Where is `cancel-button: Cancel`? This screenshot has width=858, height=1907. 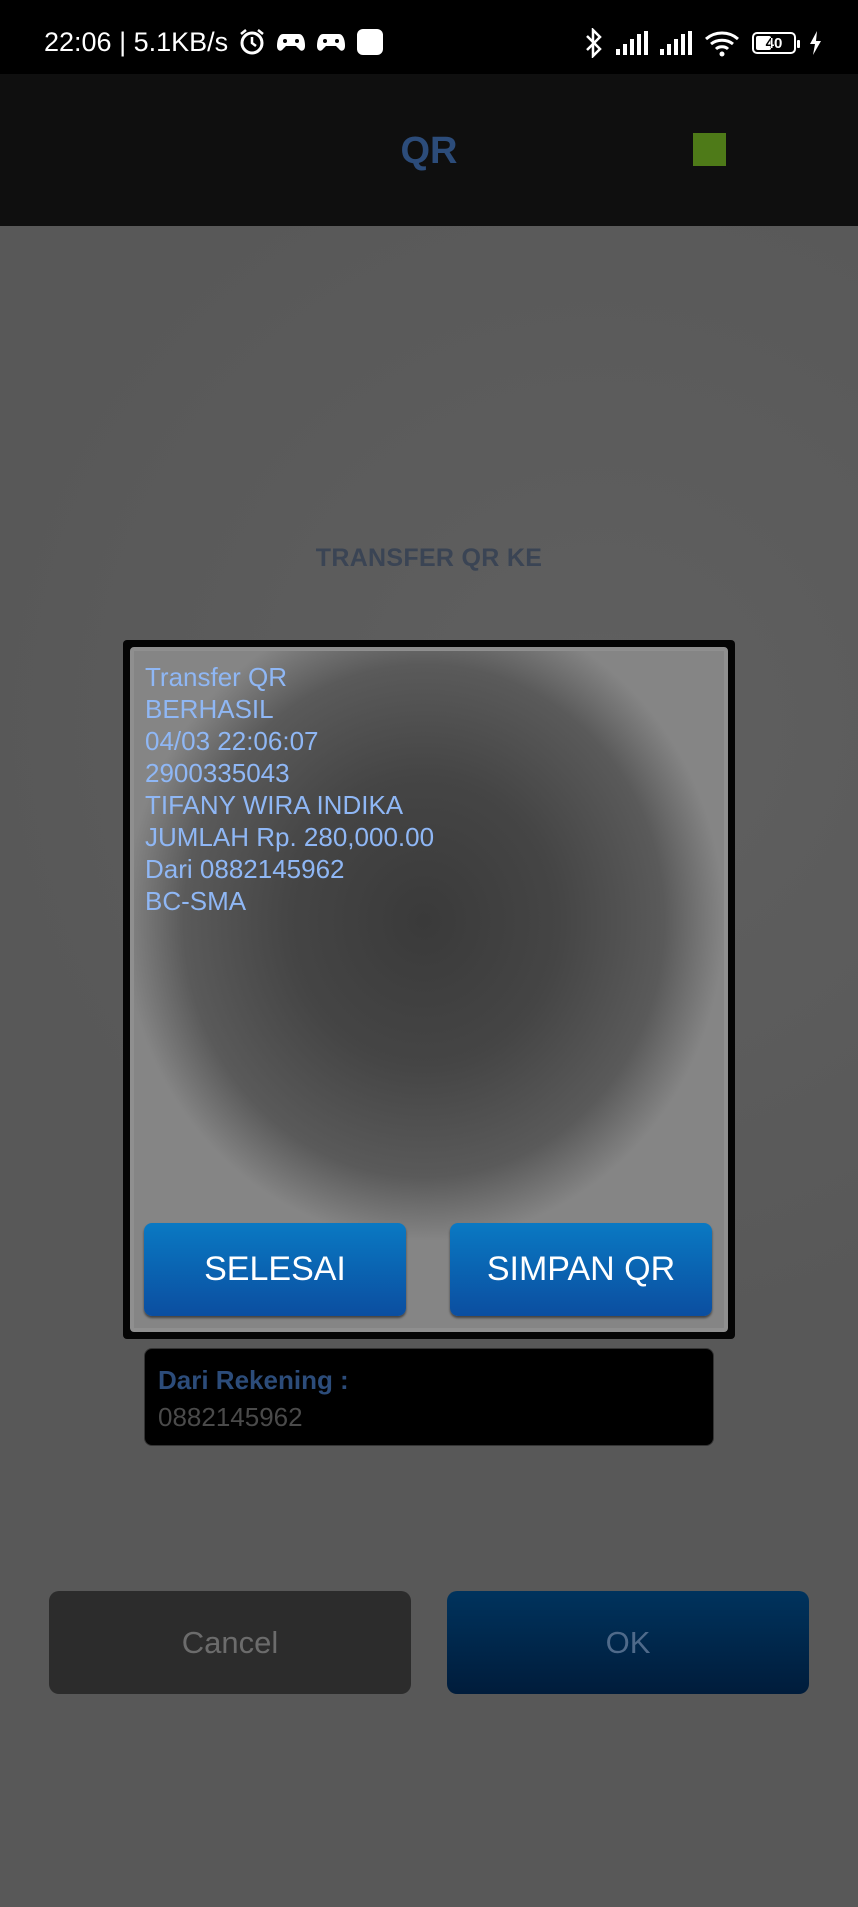 cancel-button: Cancel is located at coordinates (230, 1642).